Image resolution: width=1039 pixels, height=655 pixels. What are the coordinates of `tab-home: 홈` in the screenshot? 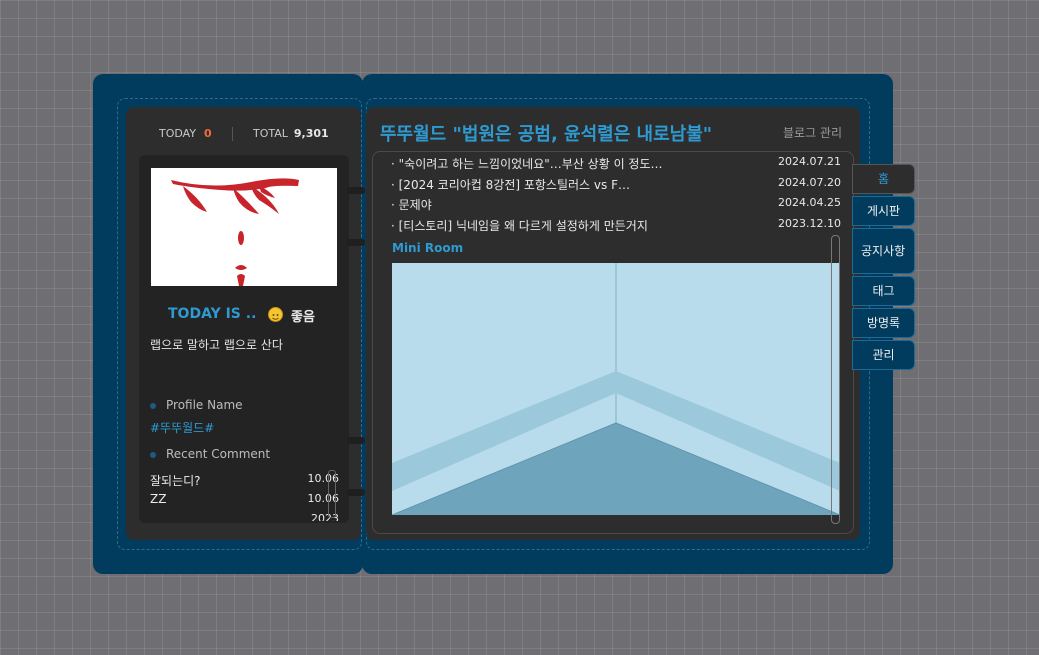 It's located at (883, 179).